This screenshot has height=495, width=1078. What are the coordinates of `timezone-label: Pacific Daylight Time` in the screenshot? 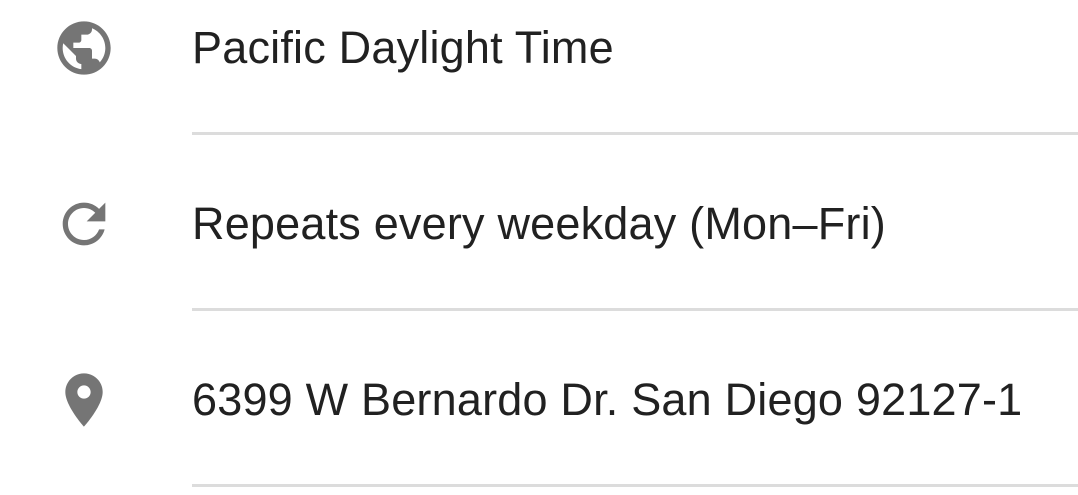 It's located at (403, 47).